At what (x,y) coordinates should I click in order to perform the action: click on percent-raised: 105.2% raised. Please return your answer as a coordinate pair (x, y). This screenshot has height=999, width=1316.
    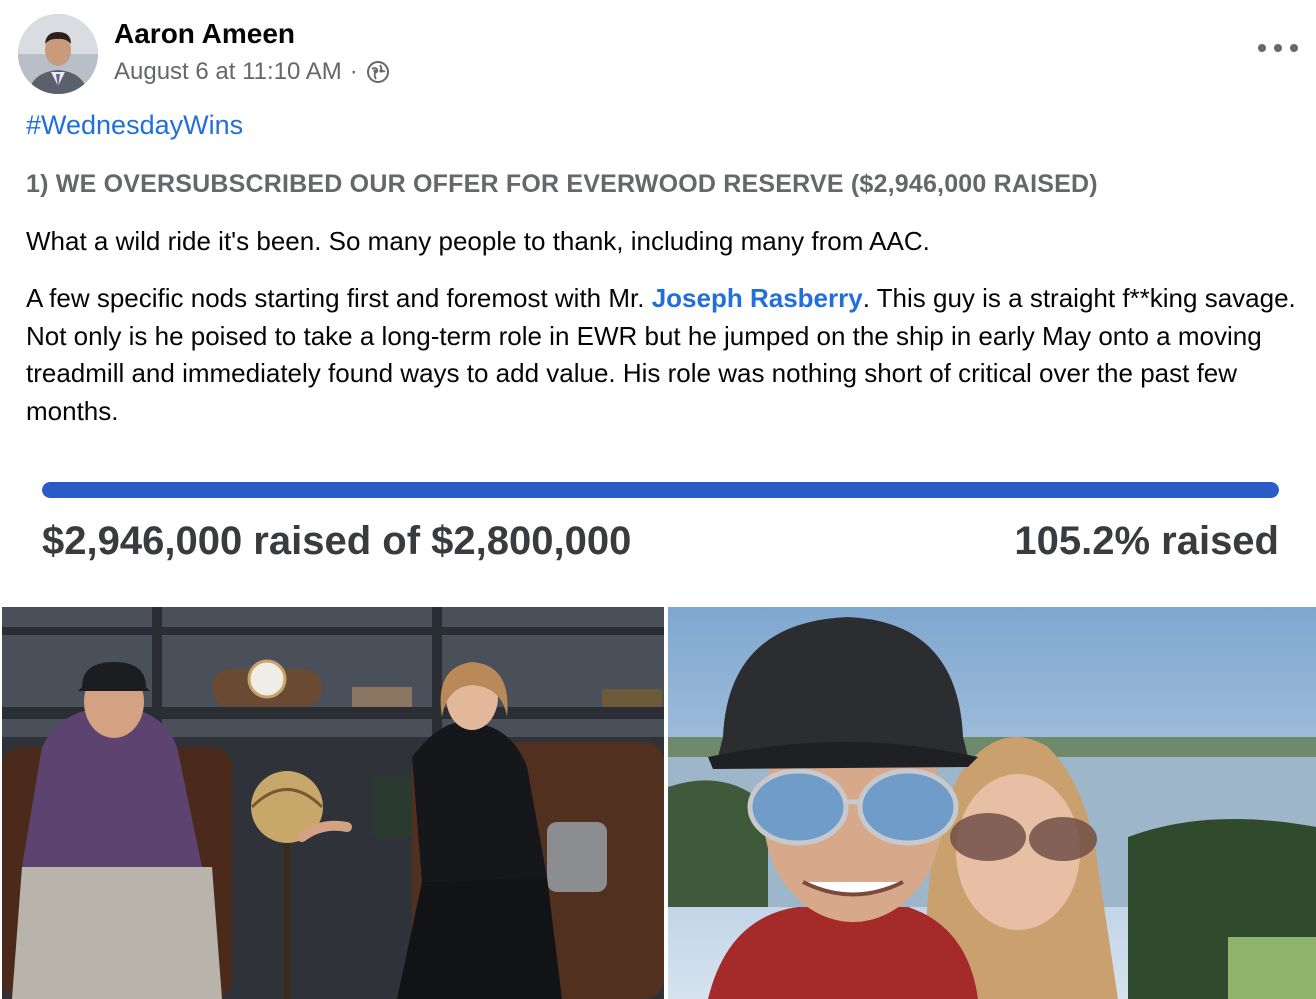
    Looking at the image, I should click on (1146, 541).